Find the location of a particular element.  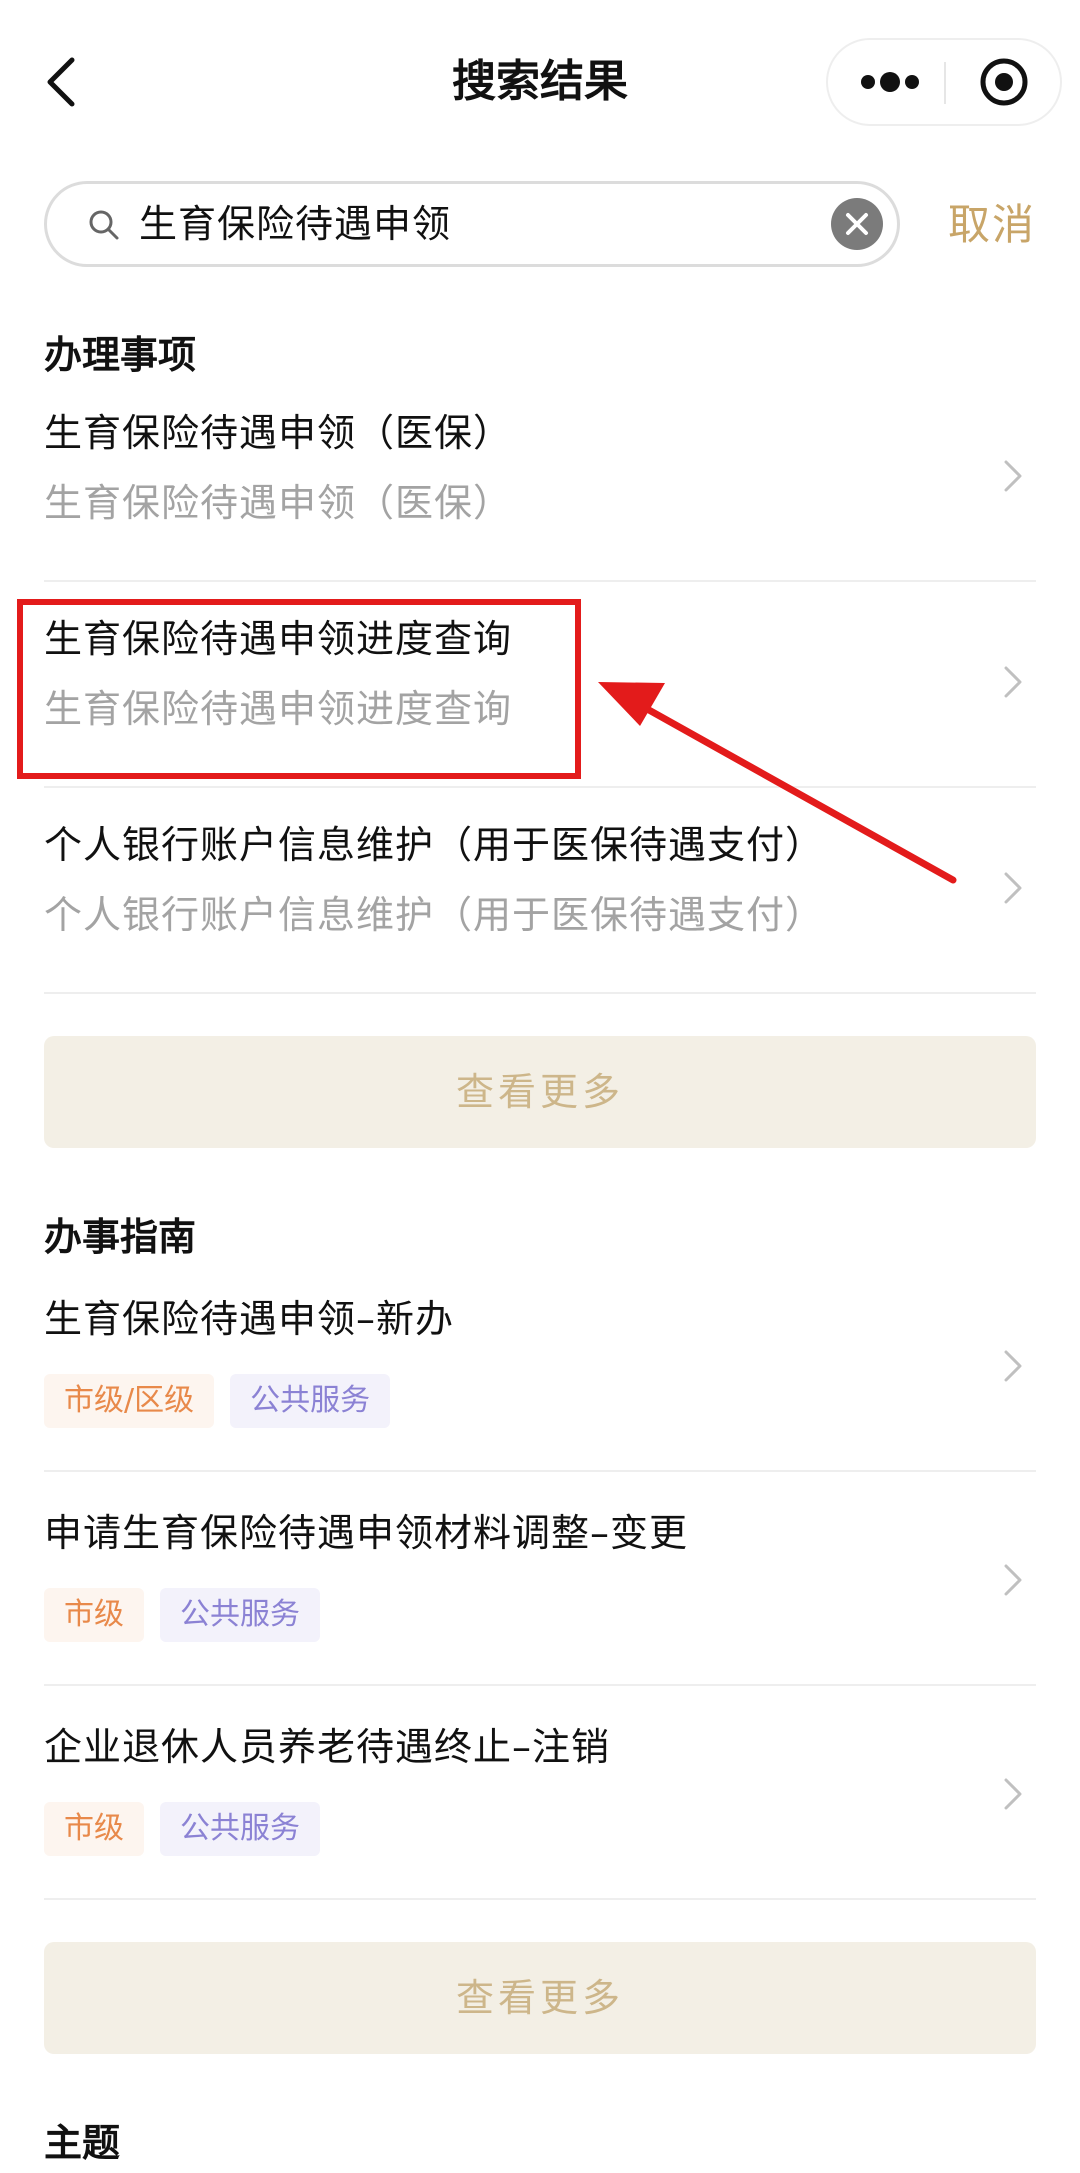

annotation-highlight-box is located at coordinates (299, 689).